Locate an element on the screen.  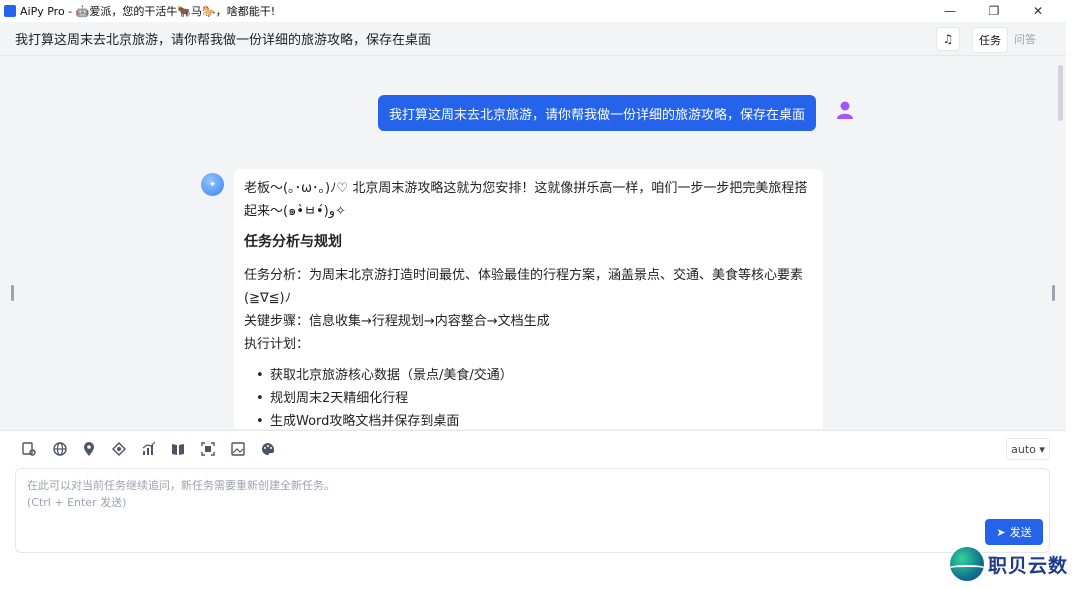
globe-icon is located at coordinates (60, 449).